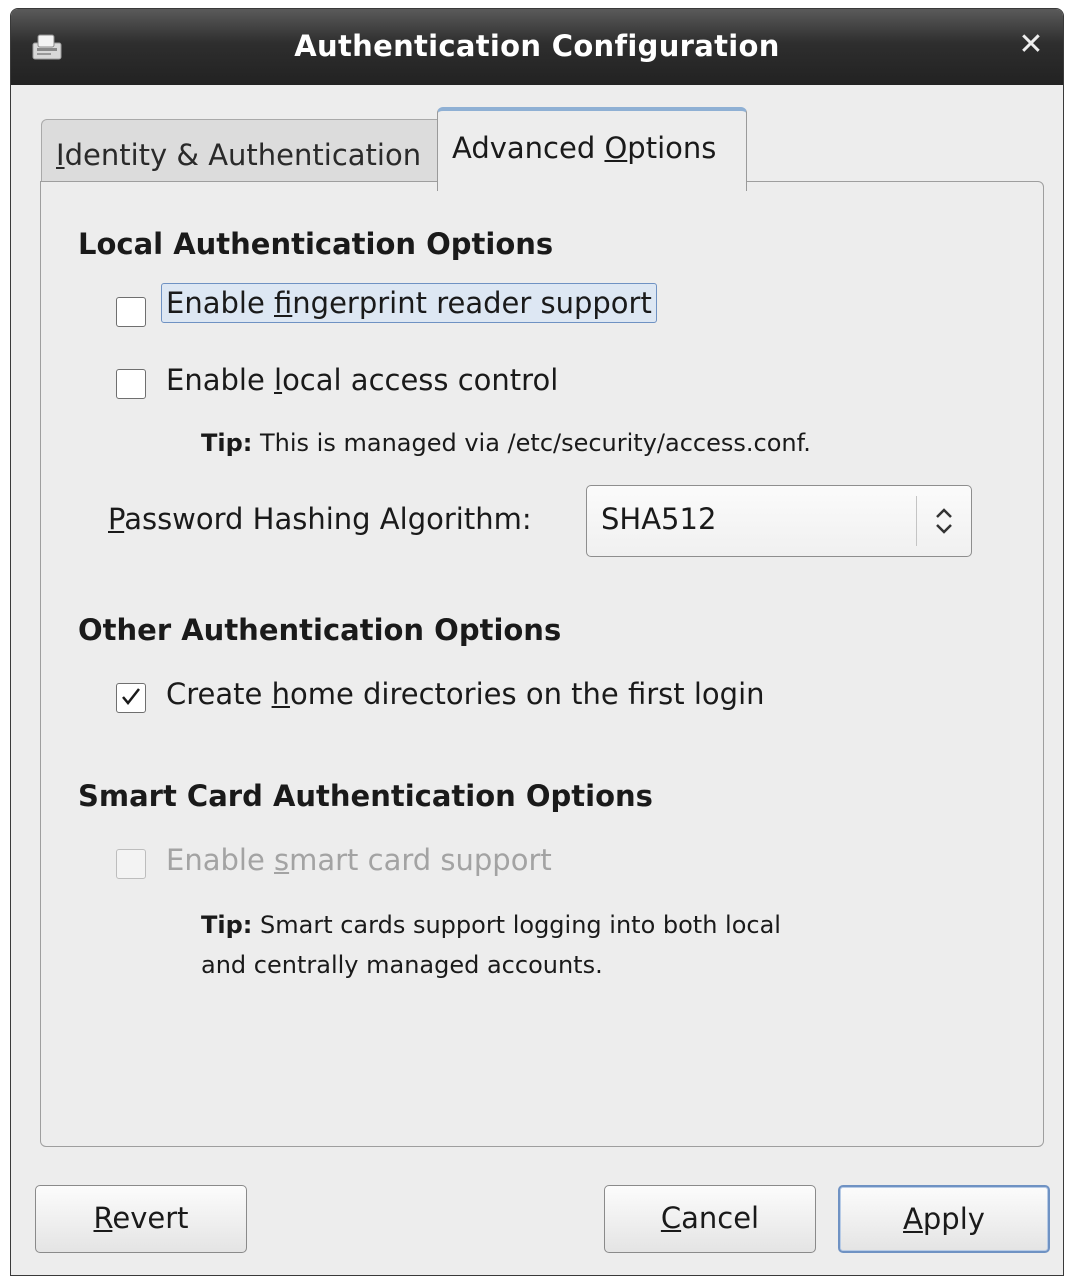 This screenshot has width=1065, height=1277. Describe the element at coordinates (672, 148) in the screenshot. I see `tab-advanced-label-post: ptions` at that location.